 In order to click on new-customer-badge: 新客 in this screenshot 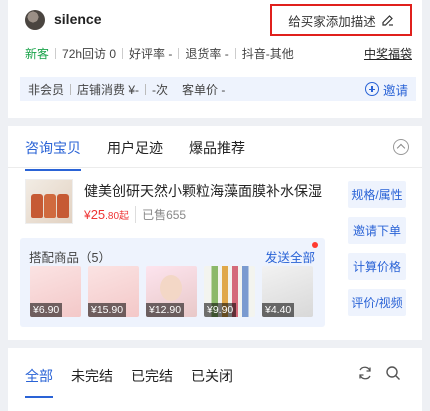, I will do `click(37, 54)`.